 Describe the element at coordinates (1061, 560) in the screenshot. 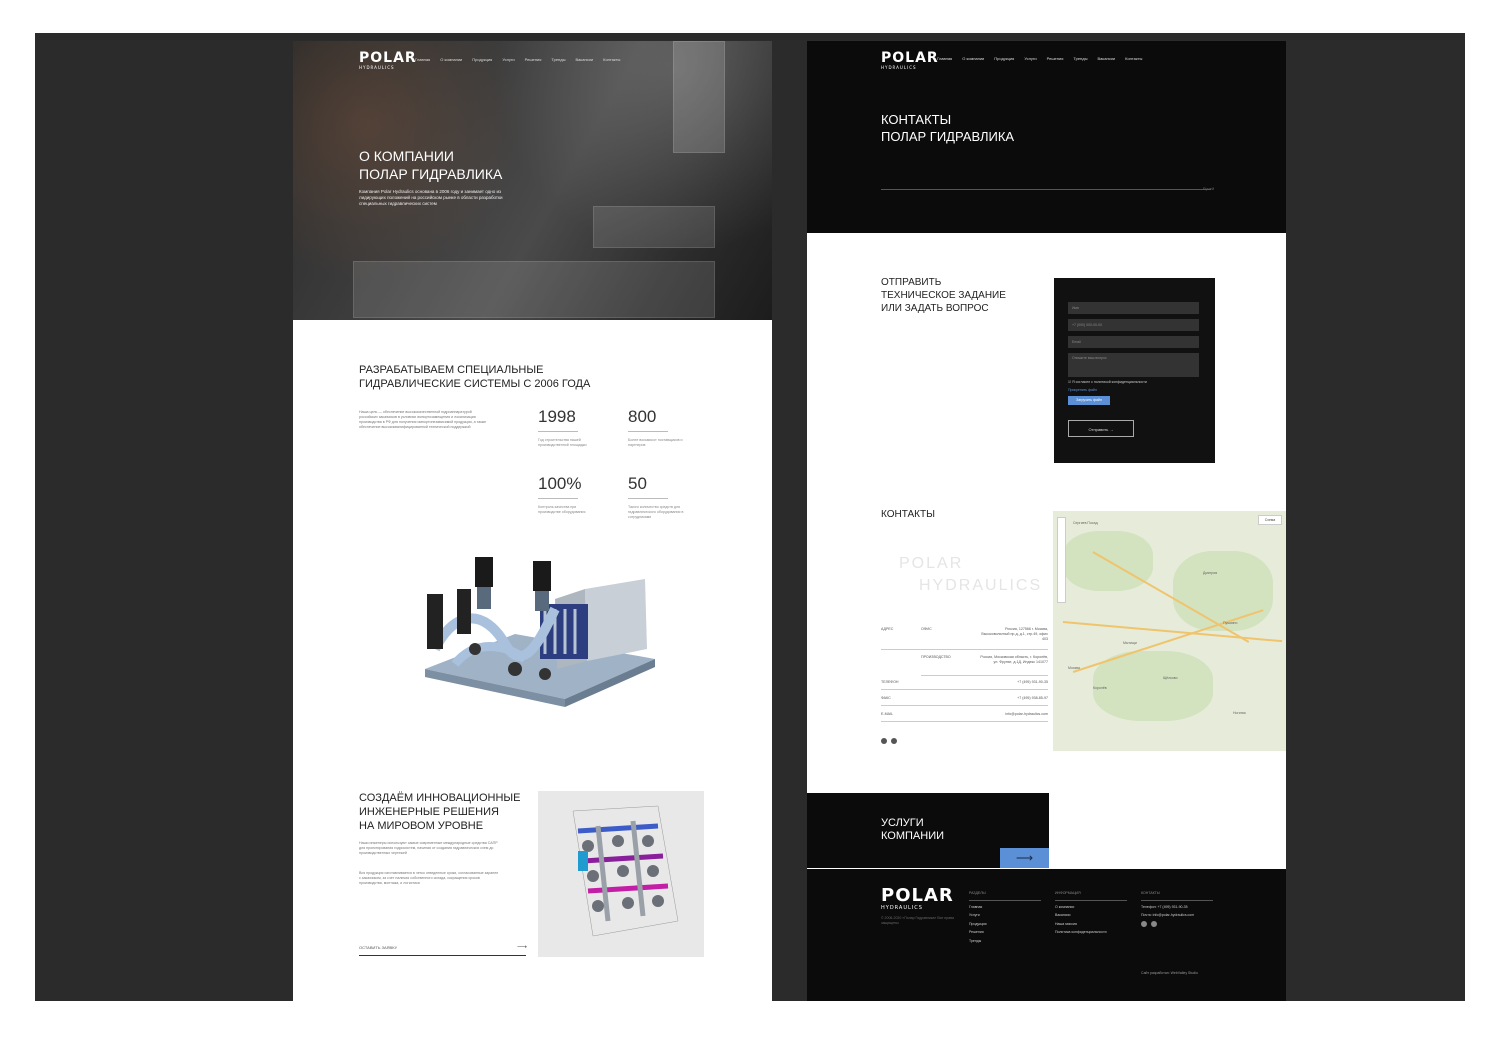

I see `map-zoom-control` at that location.